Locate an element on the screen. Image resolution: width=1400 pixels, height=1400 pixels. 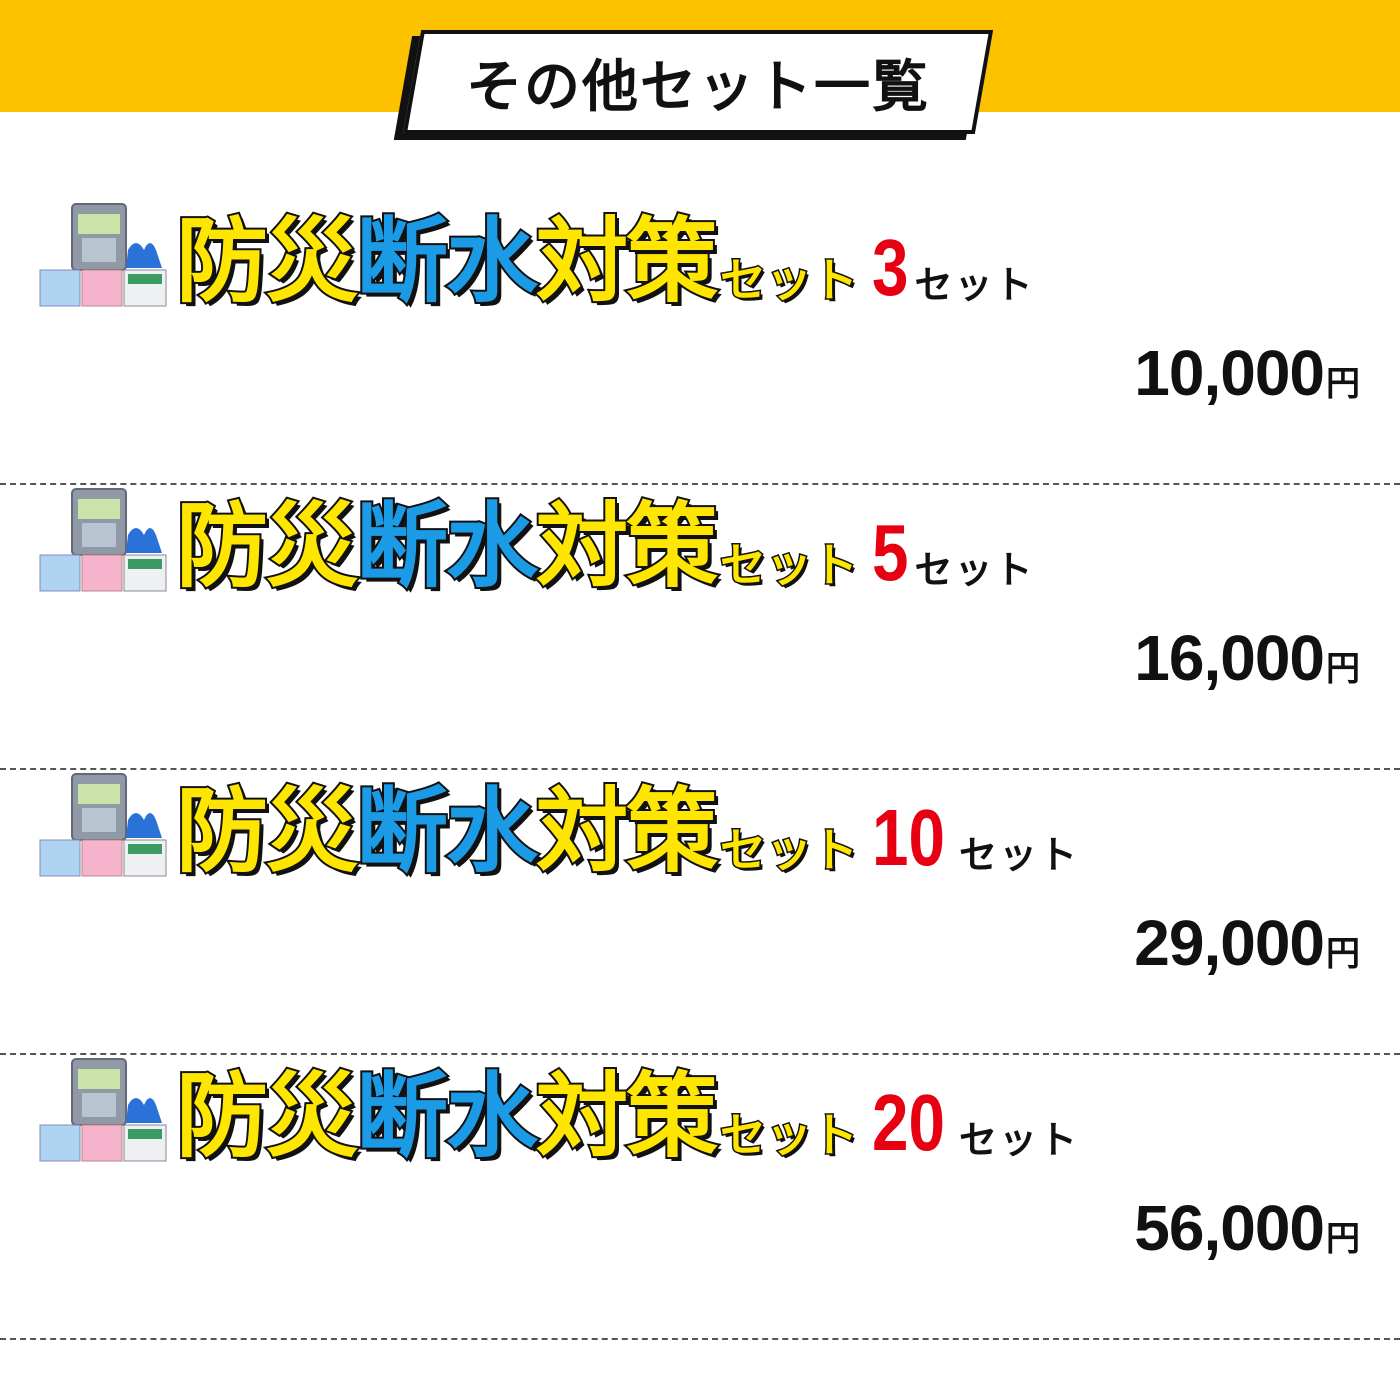
section-title: その他セット一覧 is located at coordinates (698, 87).